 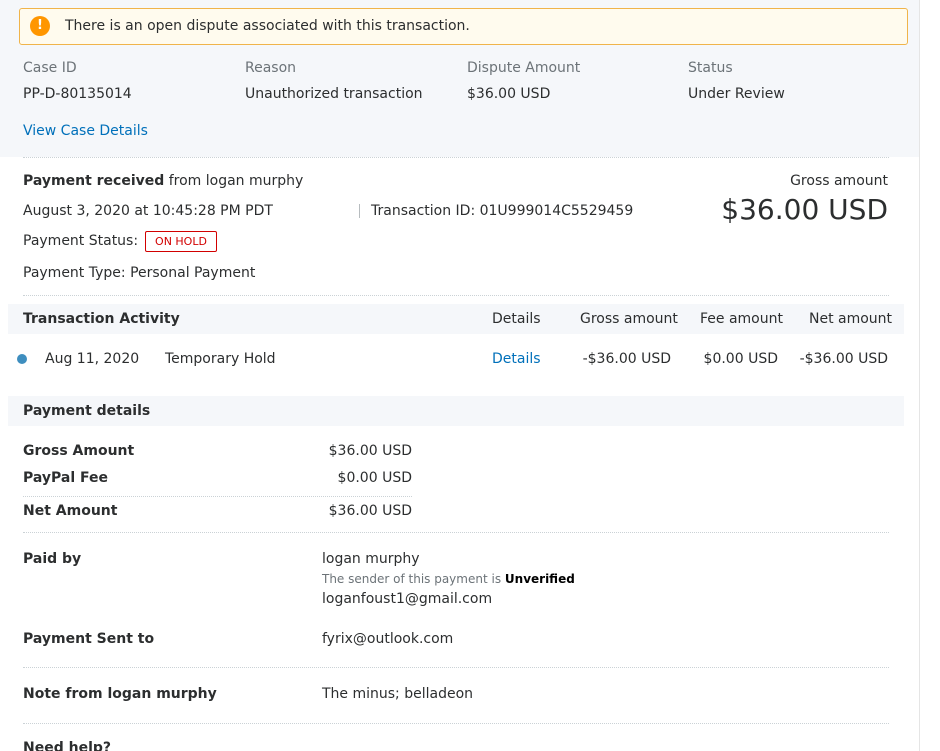 I want to click on gross-amount-detail-label: Gross Amount, so click(x=79, y=451).